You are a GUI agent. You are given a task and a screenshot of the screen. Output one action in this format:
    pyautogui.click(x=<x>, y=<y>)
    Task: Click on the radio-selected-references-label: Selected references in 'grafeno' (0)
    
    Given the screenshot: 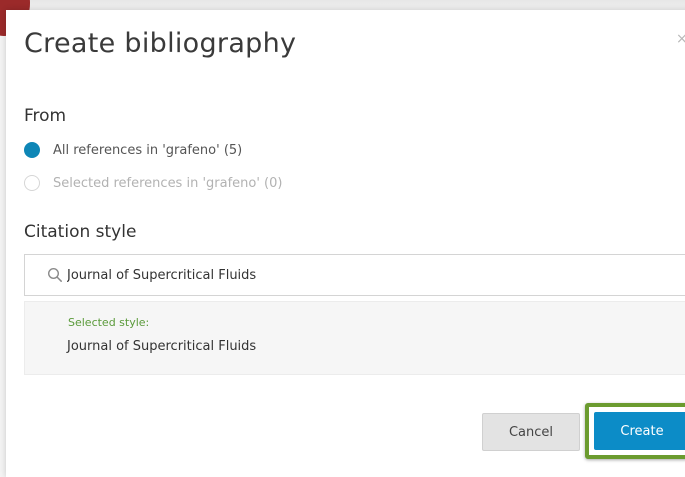 What is the action you would take?
    pyautogui.click(x=168, y=183)
    